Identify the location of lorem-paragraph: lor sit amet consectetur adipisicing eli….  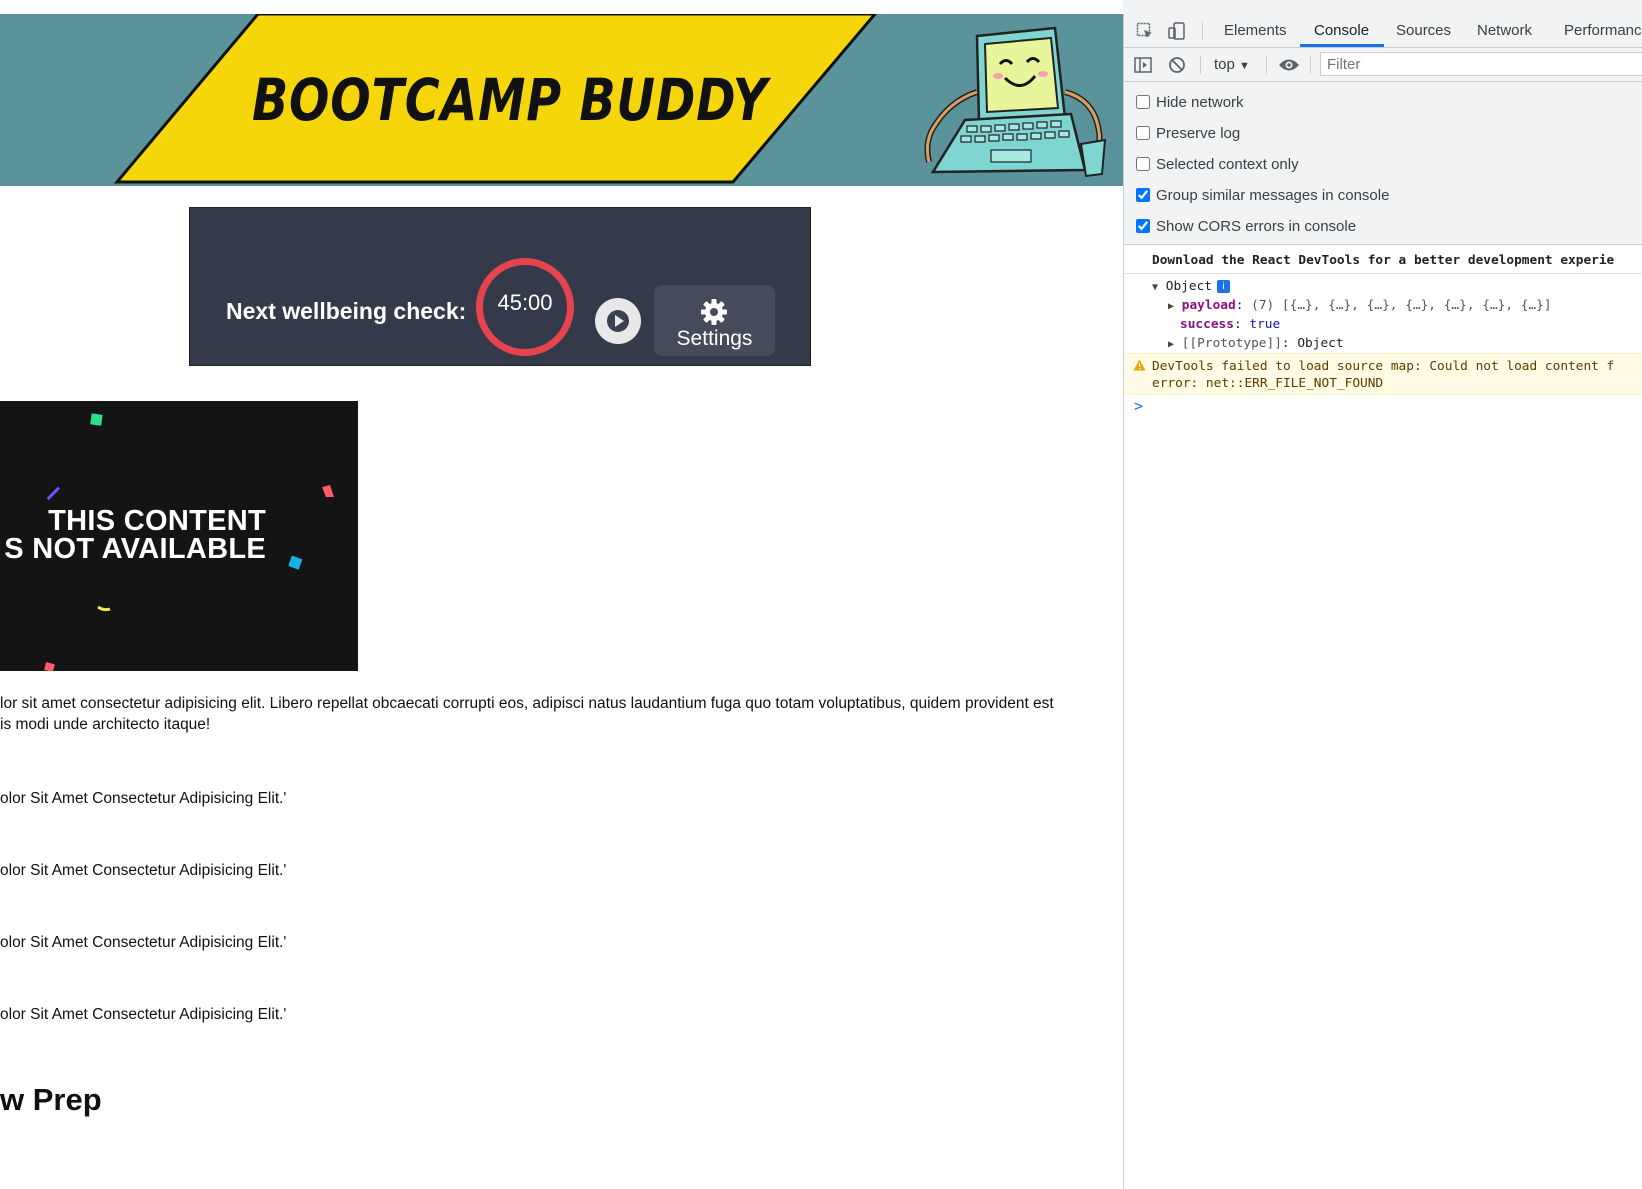
(527, 714).